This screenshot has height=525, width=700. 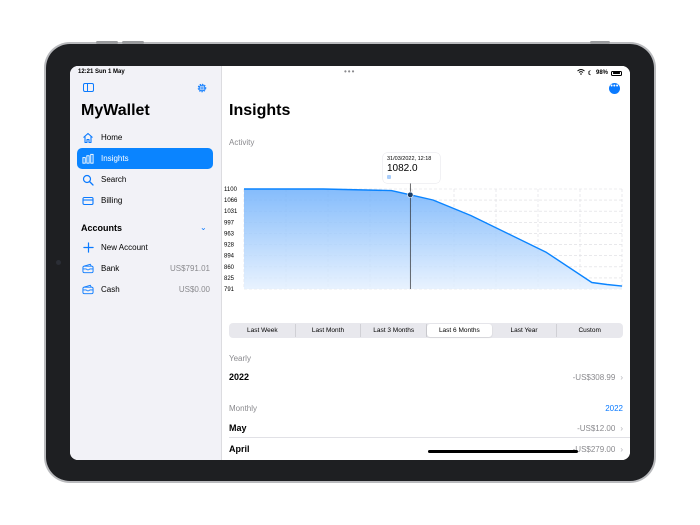 I want to click on more-options-button: •••, so click(x=614, y=88).